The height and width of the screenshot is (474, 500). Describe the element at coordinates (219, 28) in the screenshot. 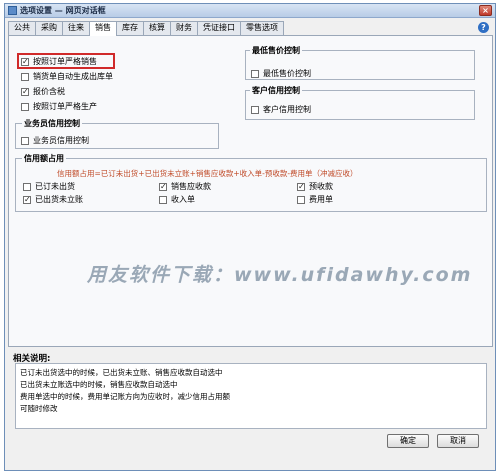

I see `tab-voucher-interface: 凭证接口` at that location.